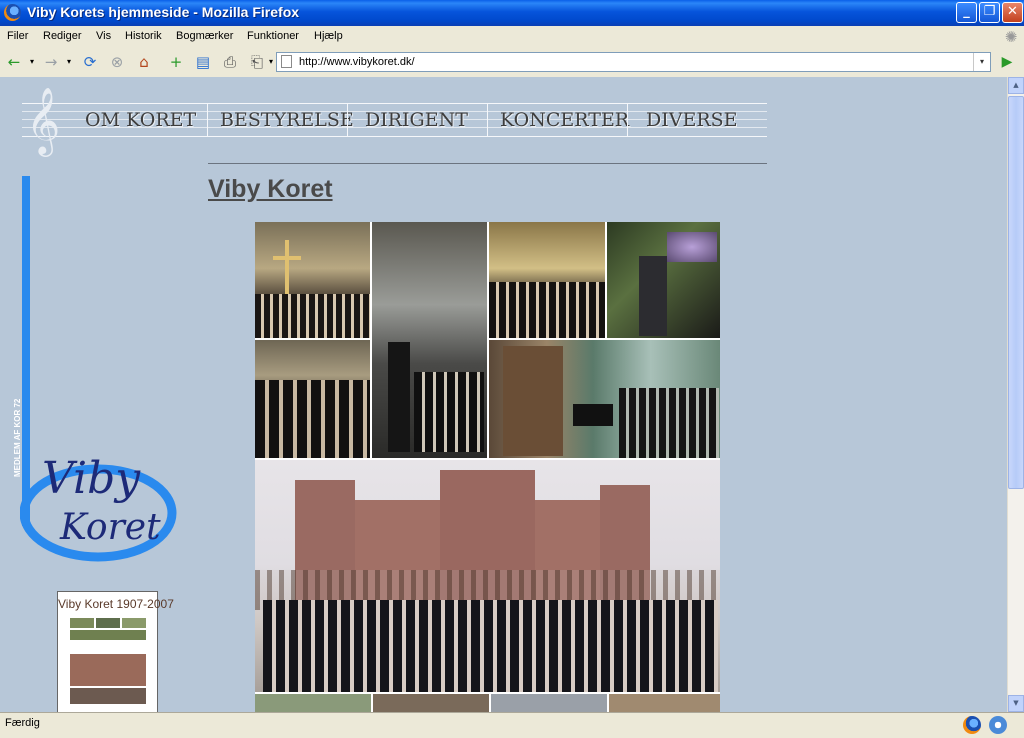 This screenshot has width=1024, height=738. What do you see at coordinates (204, 36) in the screenshot?
I see `menu-item-bogmaerker: Bogmærker` at bounding box center [204, 36].